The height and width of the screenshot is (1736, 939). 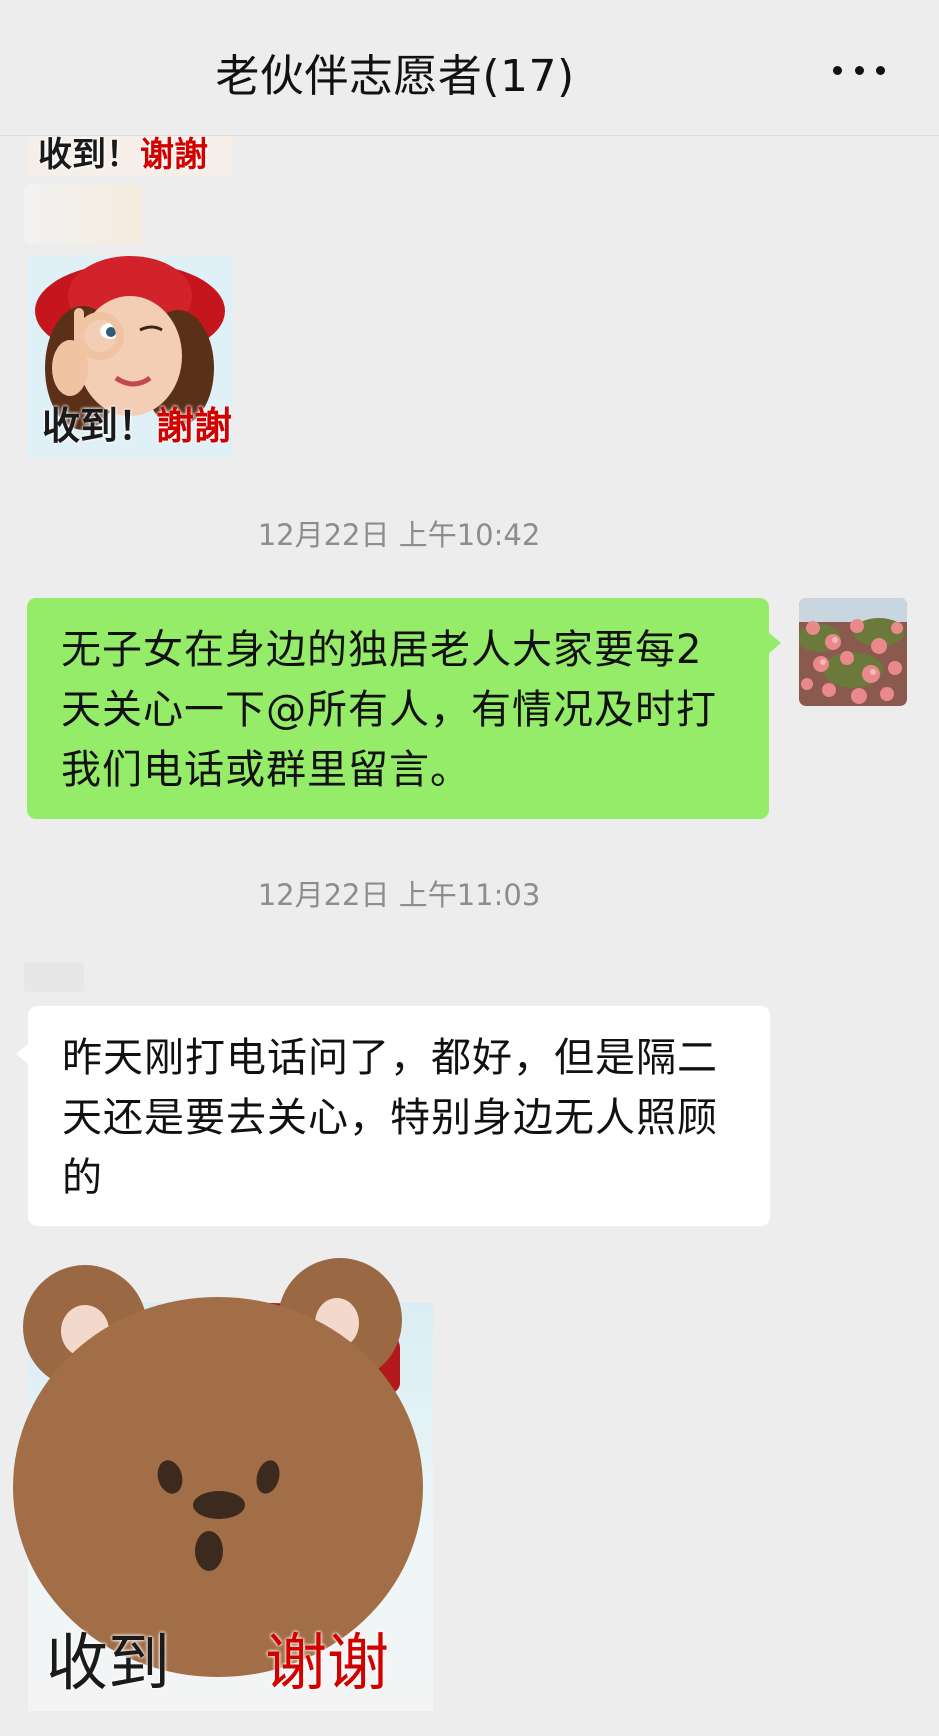 I want to click on faded-avatar, so click(x=83, y=214).